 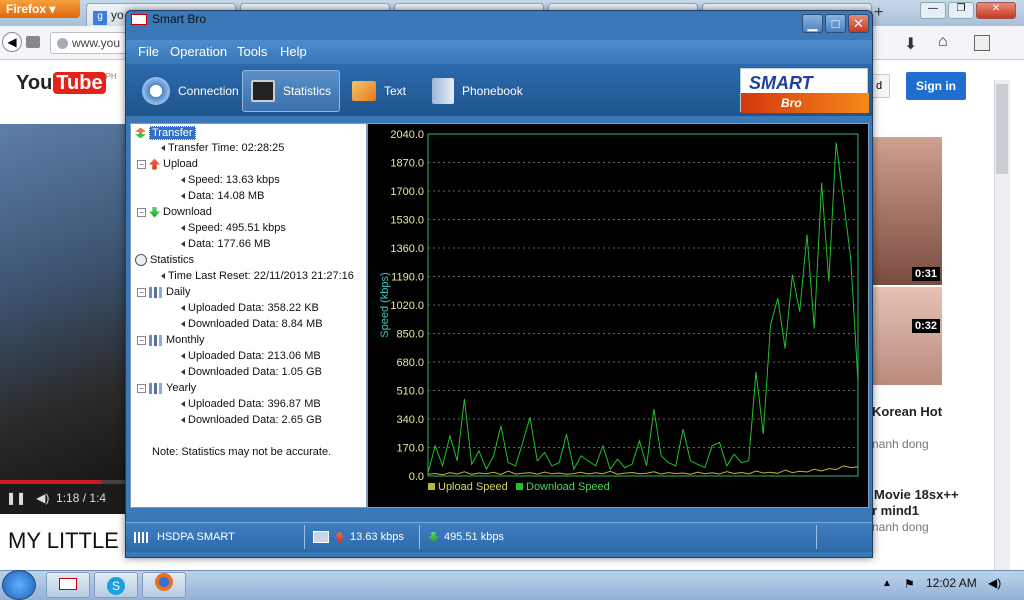 I want to click on close-button: ✕, so click(x=858, y=23).